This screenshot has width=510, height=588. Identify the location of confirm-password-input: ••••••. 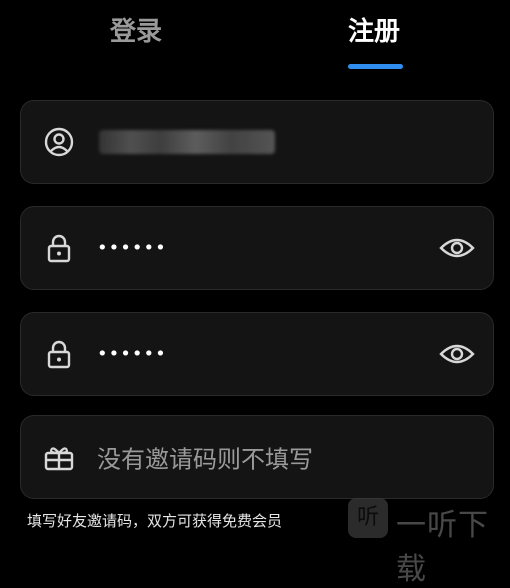
(132, 354).